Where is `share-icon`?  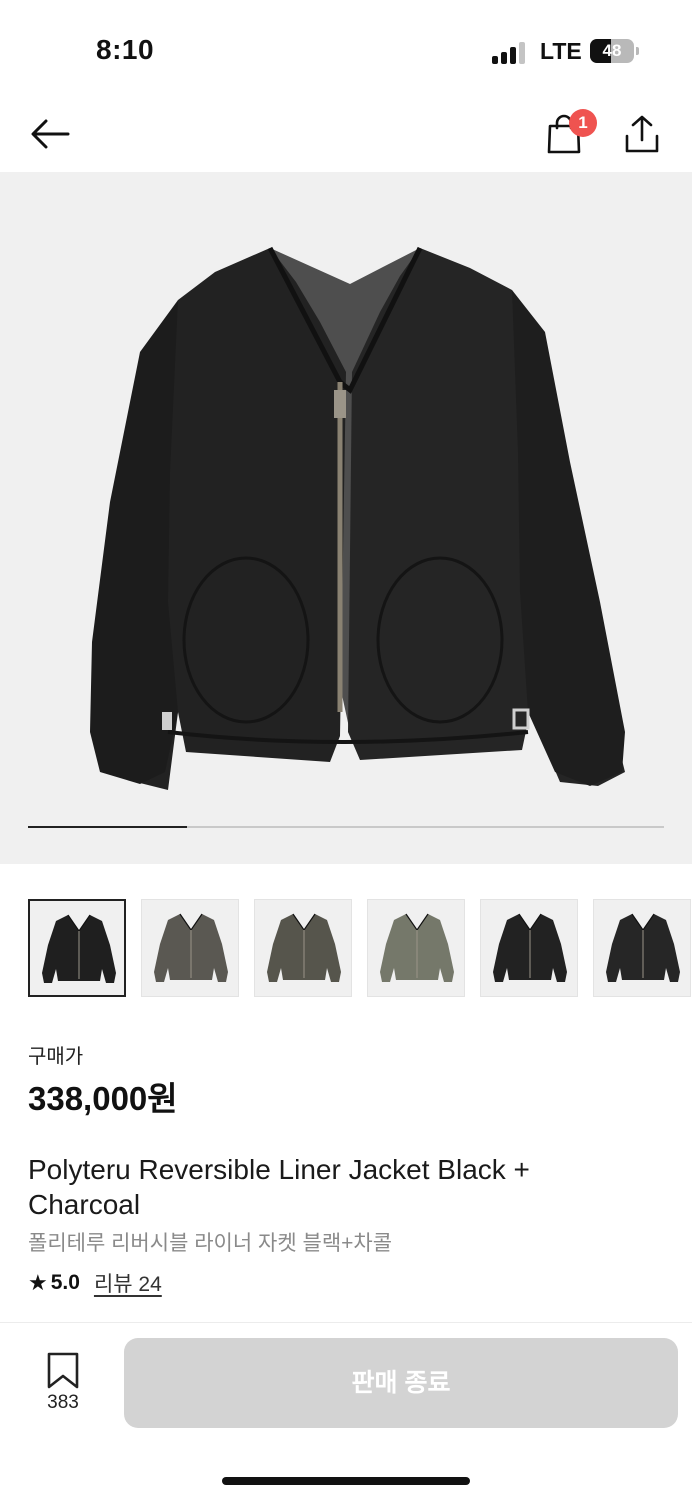
share-icon is located at coordinates (642, 134).